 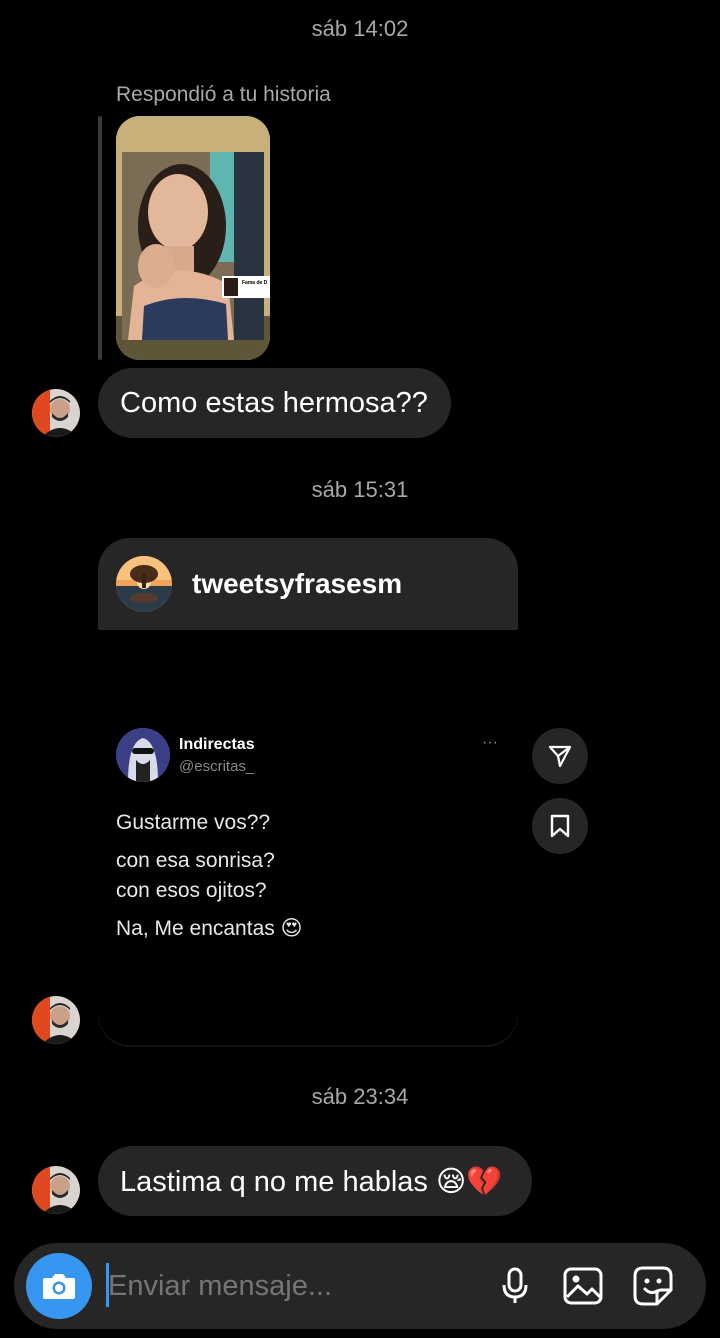 What do you see at coordinates (297, 584) in the screenshot?
I see `shared-account-name: tweetsyfrasesm` at bounding box center [297, 584].